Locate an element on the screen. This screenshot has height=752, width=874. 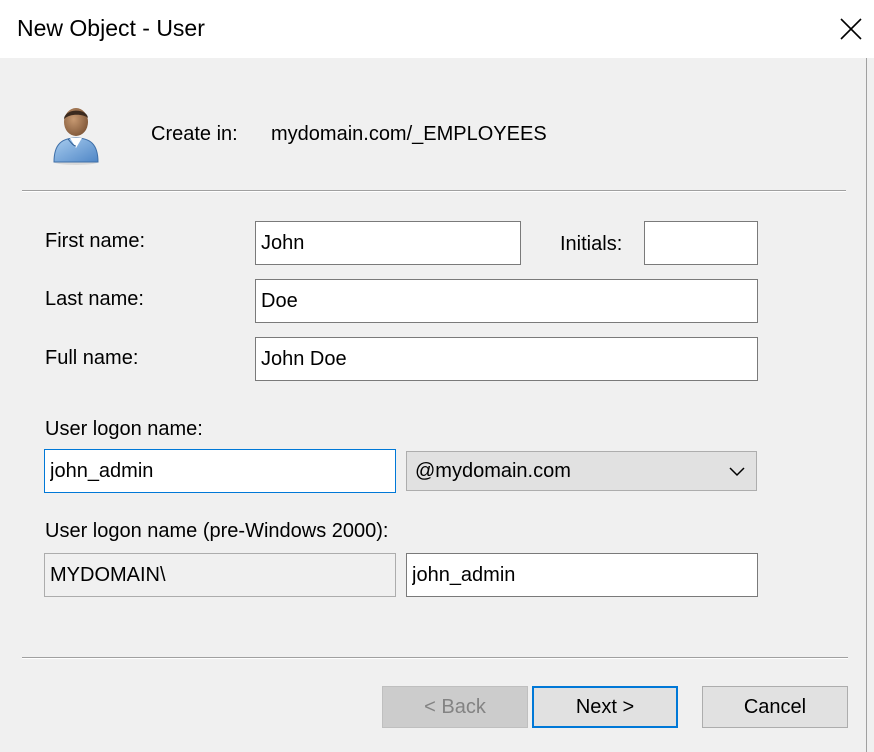
initials-label: Initials: is located at coordinates (591, 244).